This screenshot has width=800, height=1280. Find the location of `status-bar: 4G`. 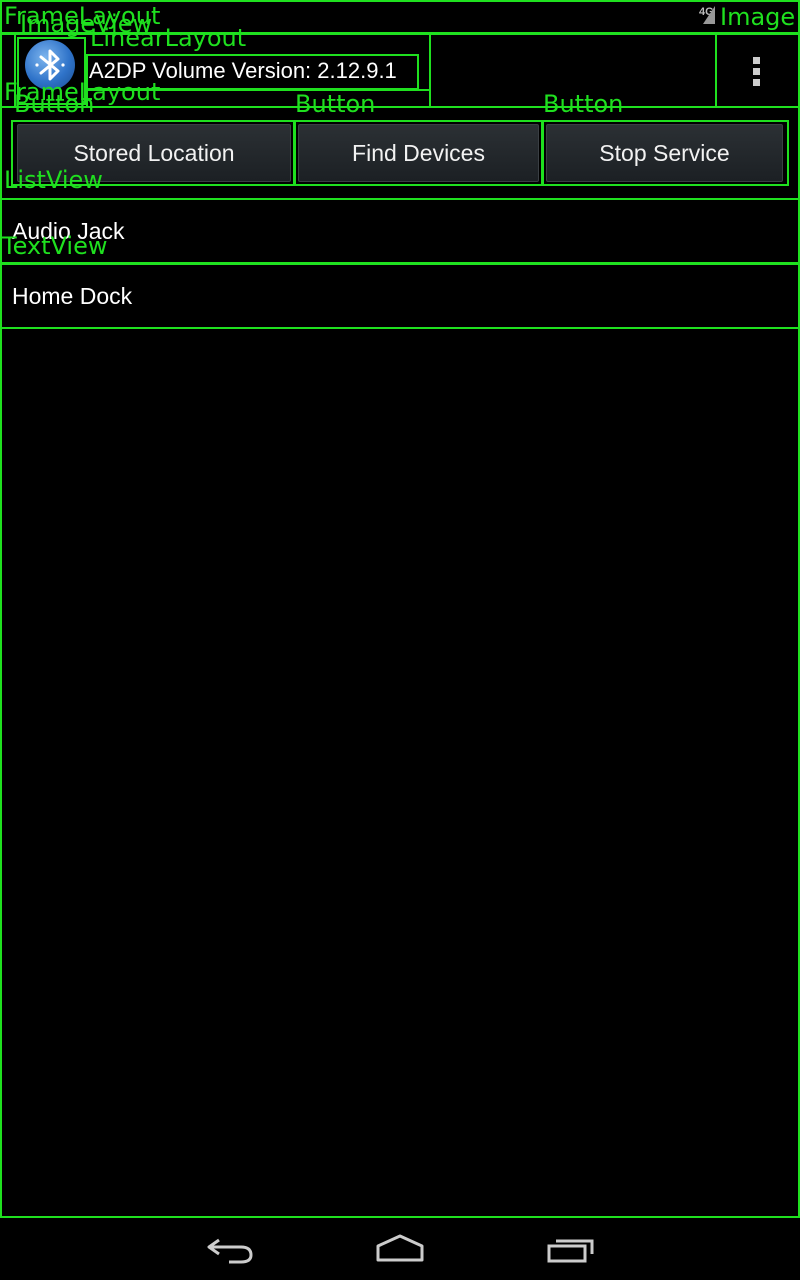

status-bar: 4G is located at coordinates (400, 16).